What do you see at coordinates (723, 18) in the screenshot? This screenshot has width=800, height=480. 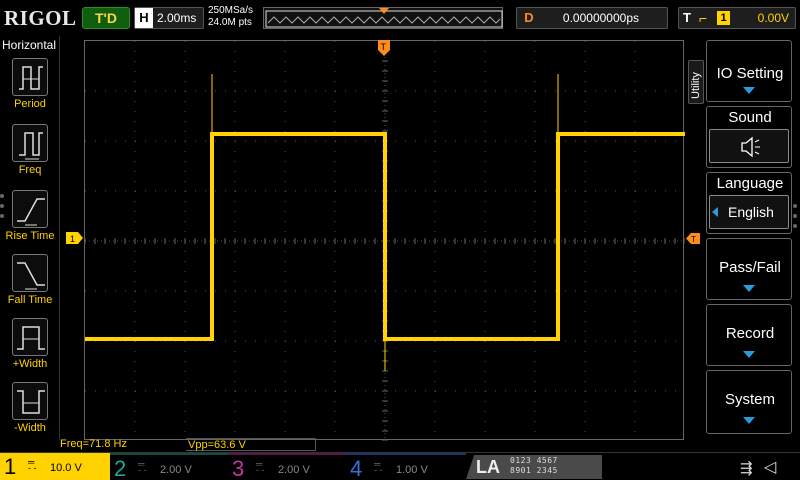 I see `trigger-source-badge: 1` at bounding box center [723, 18].